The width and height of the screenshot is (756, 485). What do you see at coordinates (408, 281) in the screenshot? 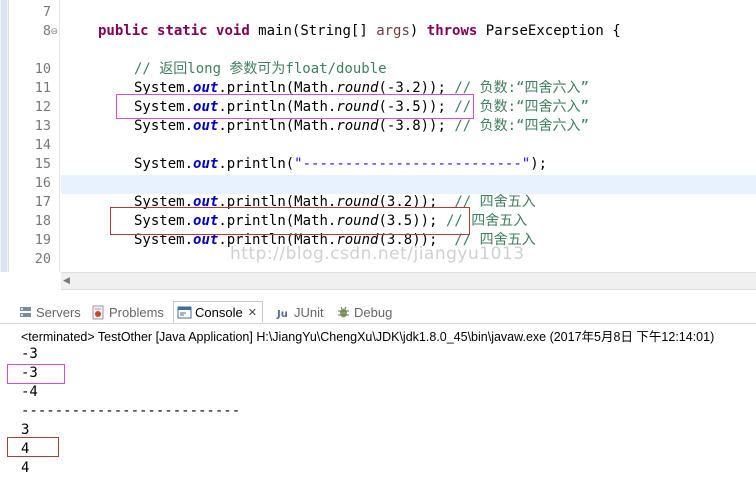
I see `editor-horizontal-scrollbar: ◀` at bounding box center [408, 281].